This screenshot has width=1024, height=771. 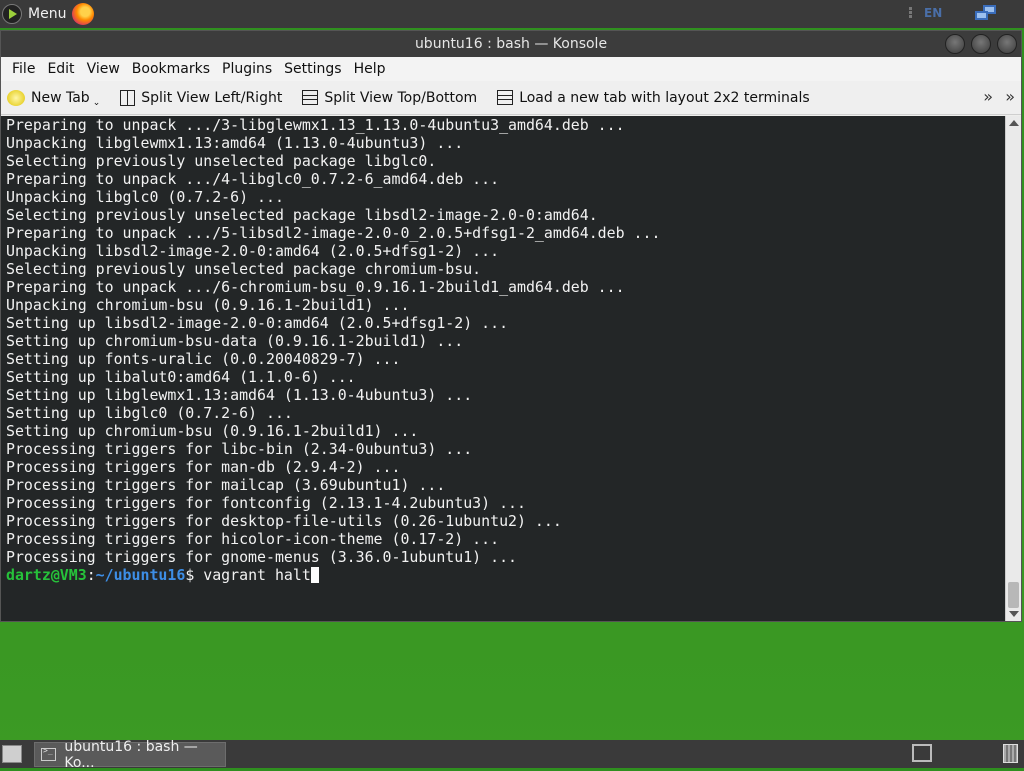 I want to click on menu-view: View, so click(x=103, y=69).